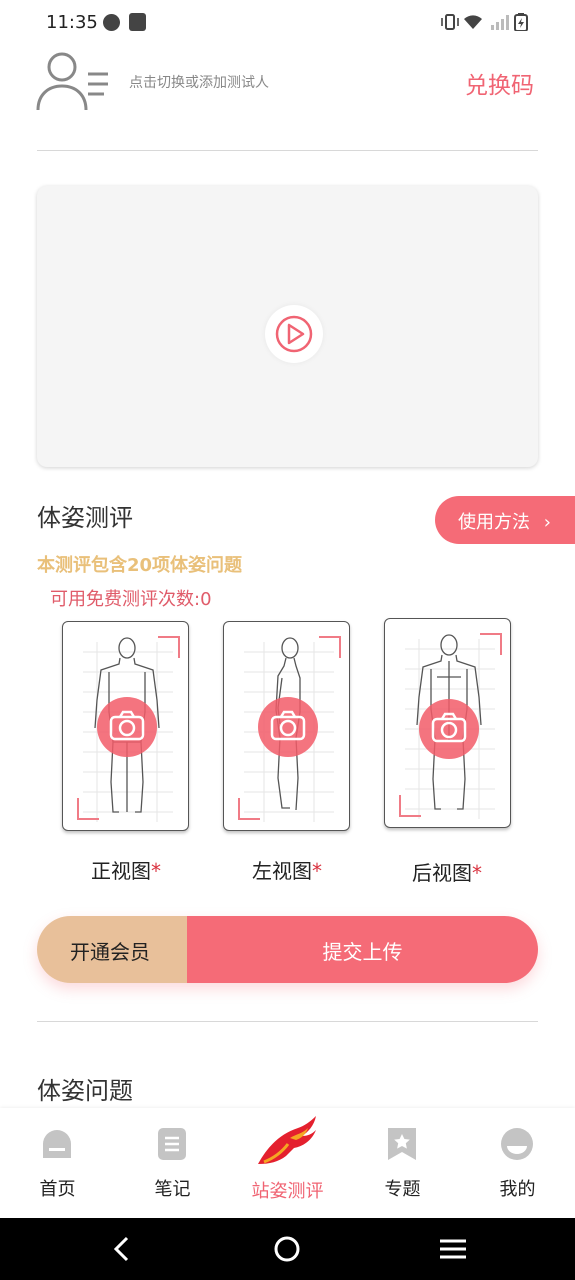 The width and height of the screenshot is (575, 1280). What do you see at coordinates (287, 1021) in the screenshot?
I see `section-divider` at bounding box center [287, 1021].